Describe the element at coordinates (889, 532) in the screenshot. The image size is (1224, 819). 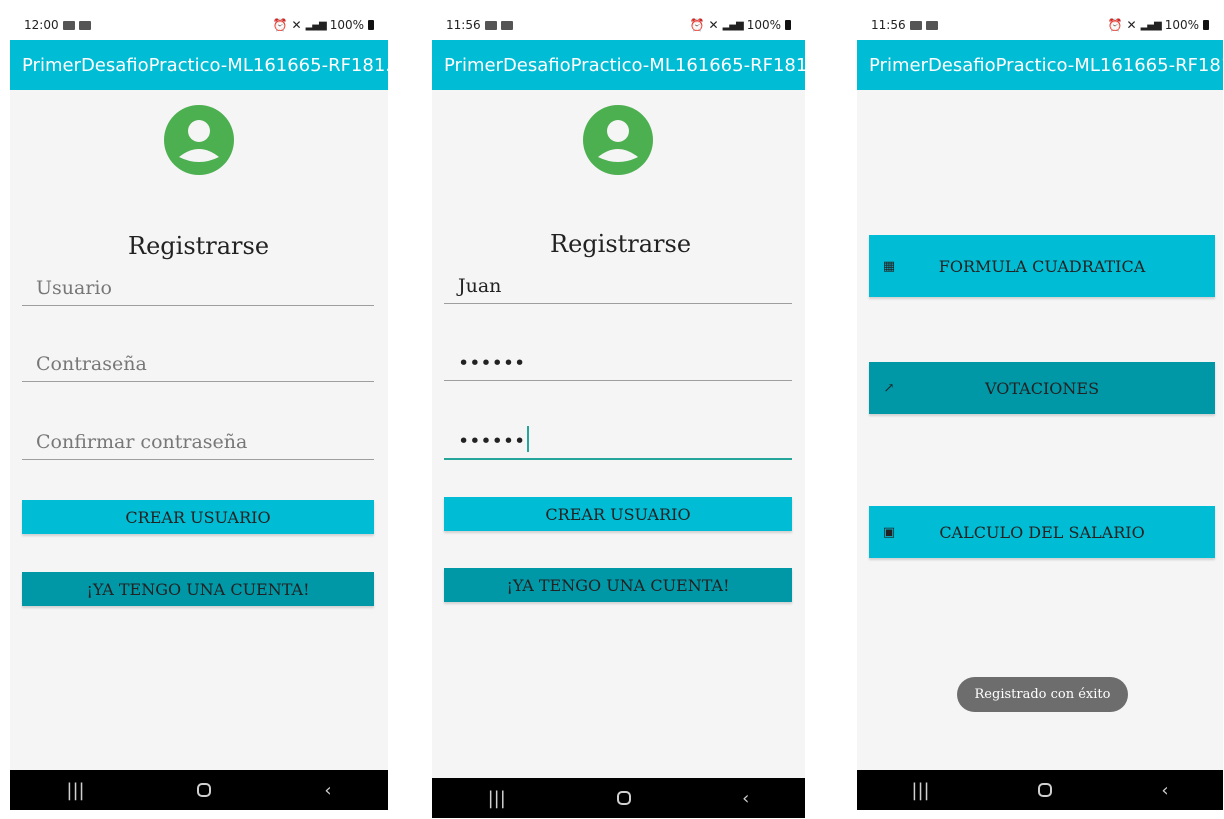
I see `money-icon: ▣` at that location.